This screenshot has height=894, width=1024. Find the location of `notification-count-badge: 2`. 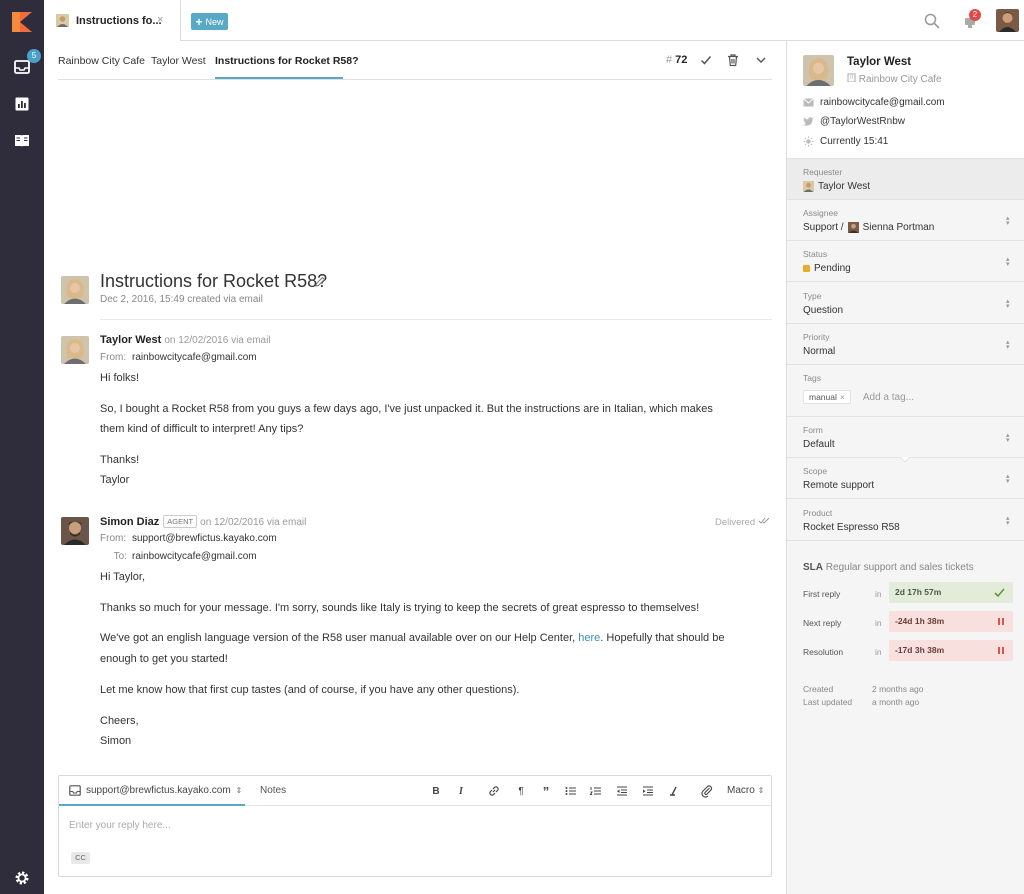

notification-count-badge: 2 is located at coordinates (975, 15).